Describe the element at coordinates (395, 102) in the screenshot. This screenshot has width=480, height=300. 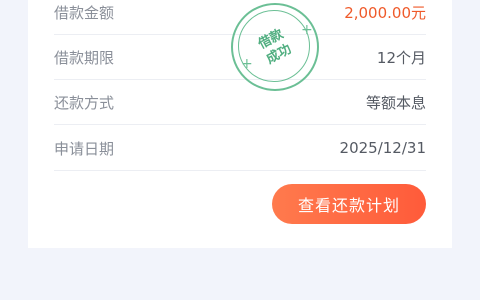
I see `repayment-method-value: 等额本息` at that location.